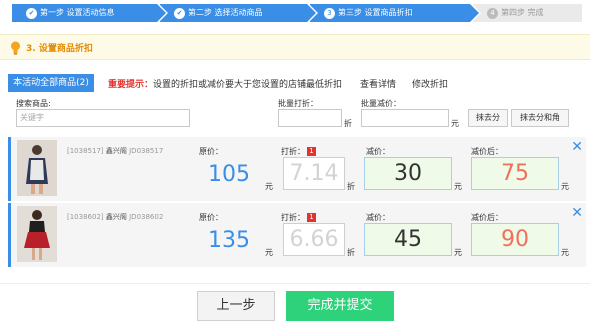 The image size is (590, 325). What do you see at coordinates (248, 85) in the screenshot?
I see `notice-message: 设置的折扣或减价要大于您设置的店铺最低折扣` at bounding box center [248, 85].